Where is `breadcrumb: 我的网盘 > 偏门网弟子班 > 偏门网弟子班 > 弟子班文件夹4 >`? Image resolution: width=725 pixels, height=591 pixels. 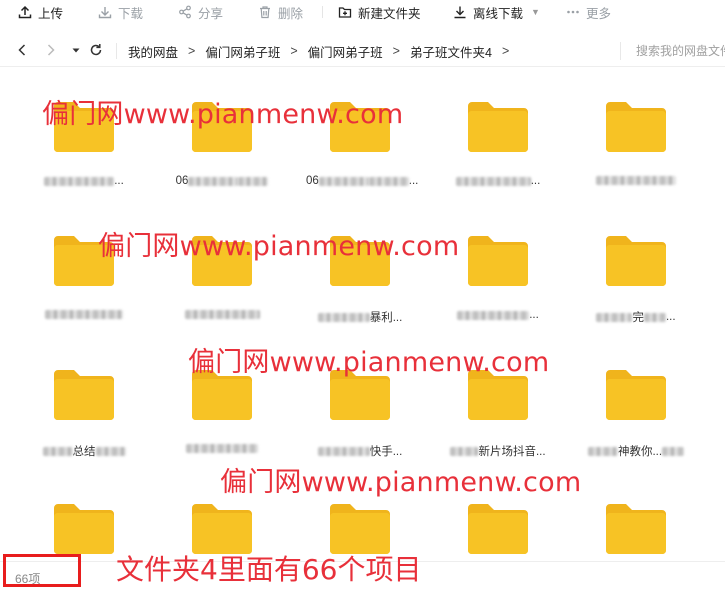 breadcrumb: 我的网盘 > 偏门网弟子班 > 偏门网弟子班 > 弟子班文件夹4 > is located at coordinates (317, 51).